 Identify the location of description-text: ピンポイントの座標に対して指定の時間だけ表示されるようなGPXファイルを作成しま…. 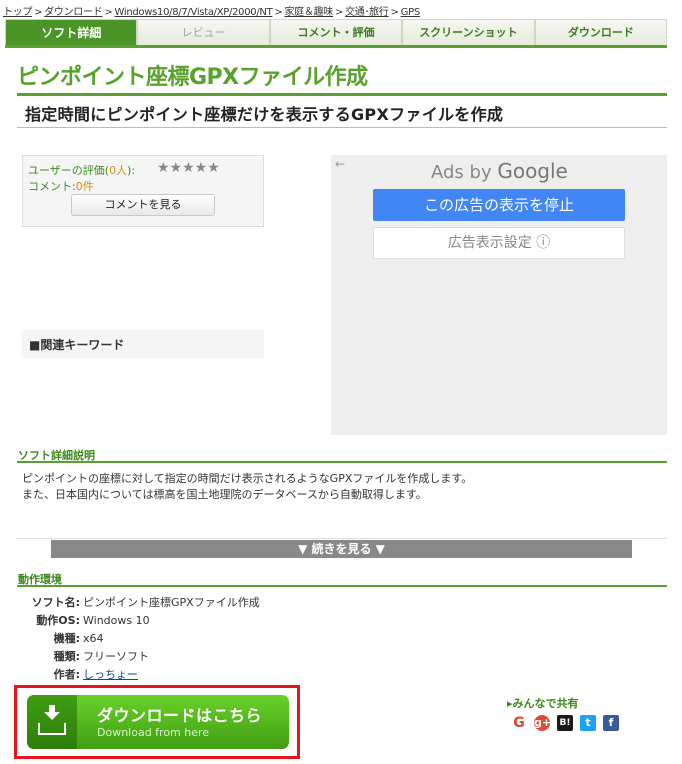
(247, 487).